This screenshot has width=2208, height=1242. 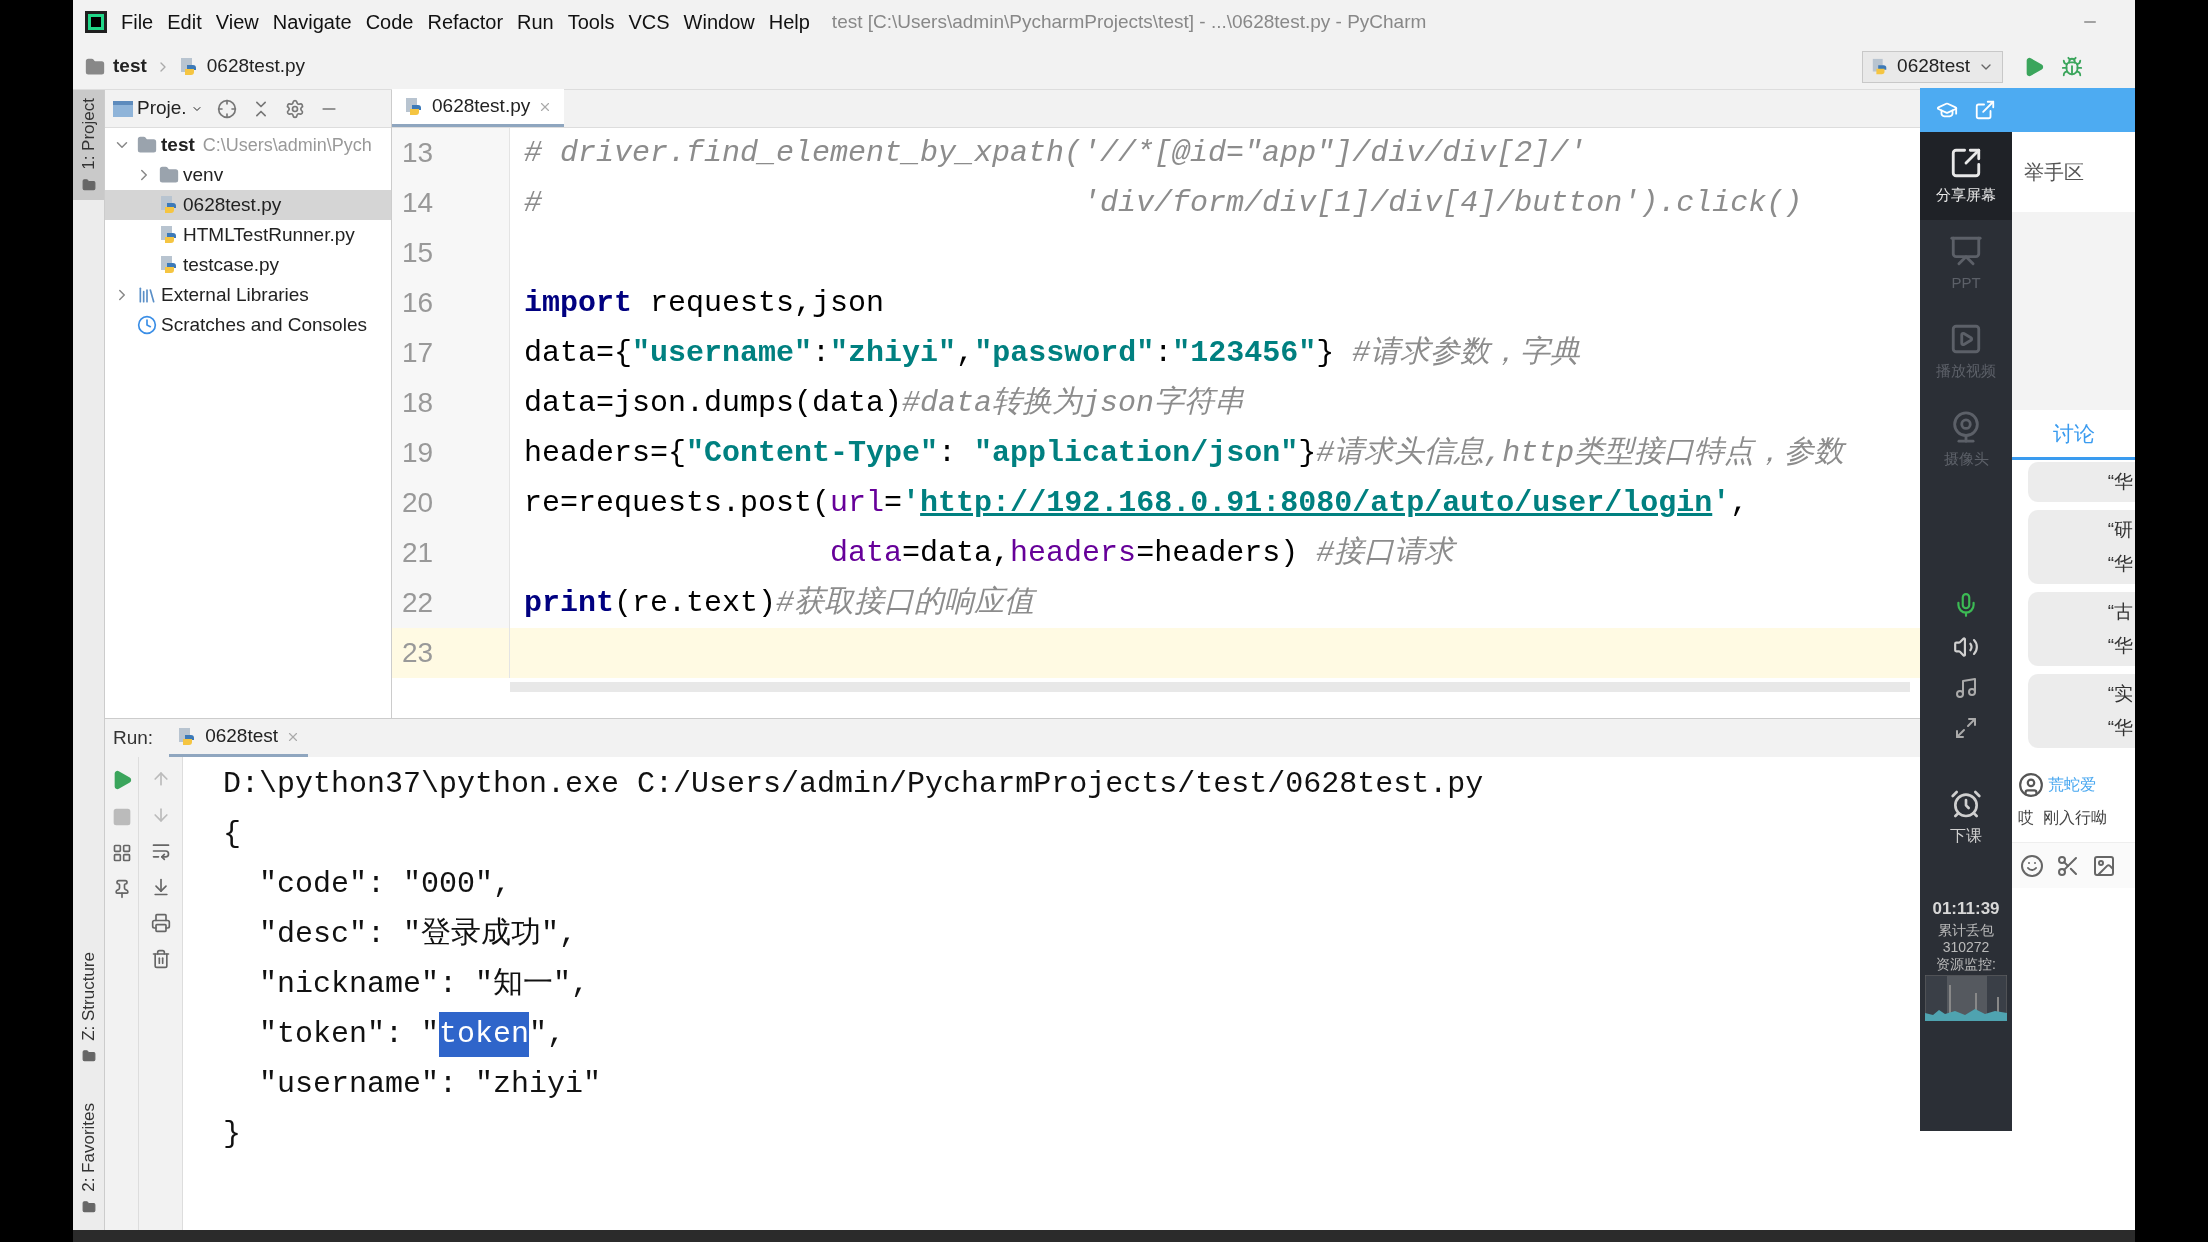 I want to click on code-text: data=data,headers=headers) #接口请求, so click(x=1142, y=553).